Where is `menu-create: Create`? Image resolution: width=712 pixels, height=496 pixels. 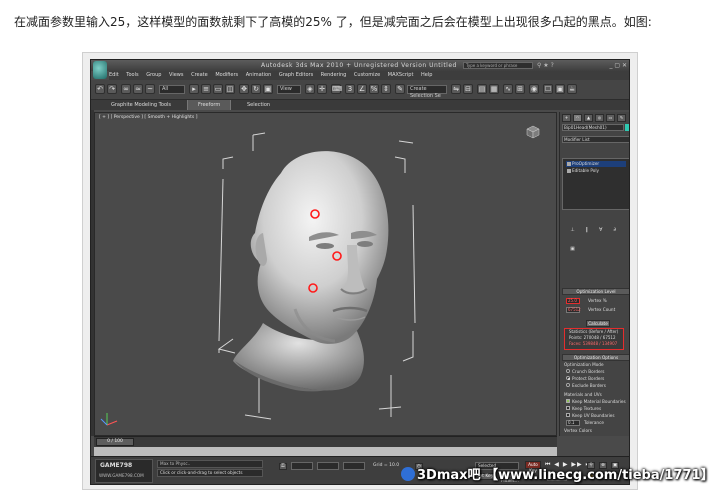
menu-create: Create is located at coordinates (199, 75).